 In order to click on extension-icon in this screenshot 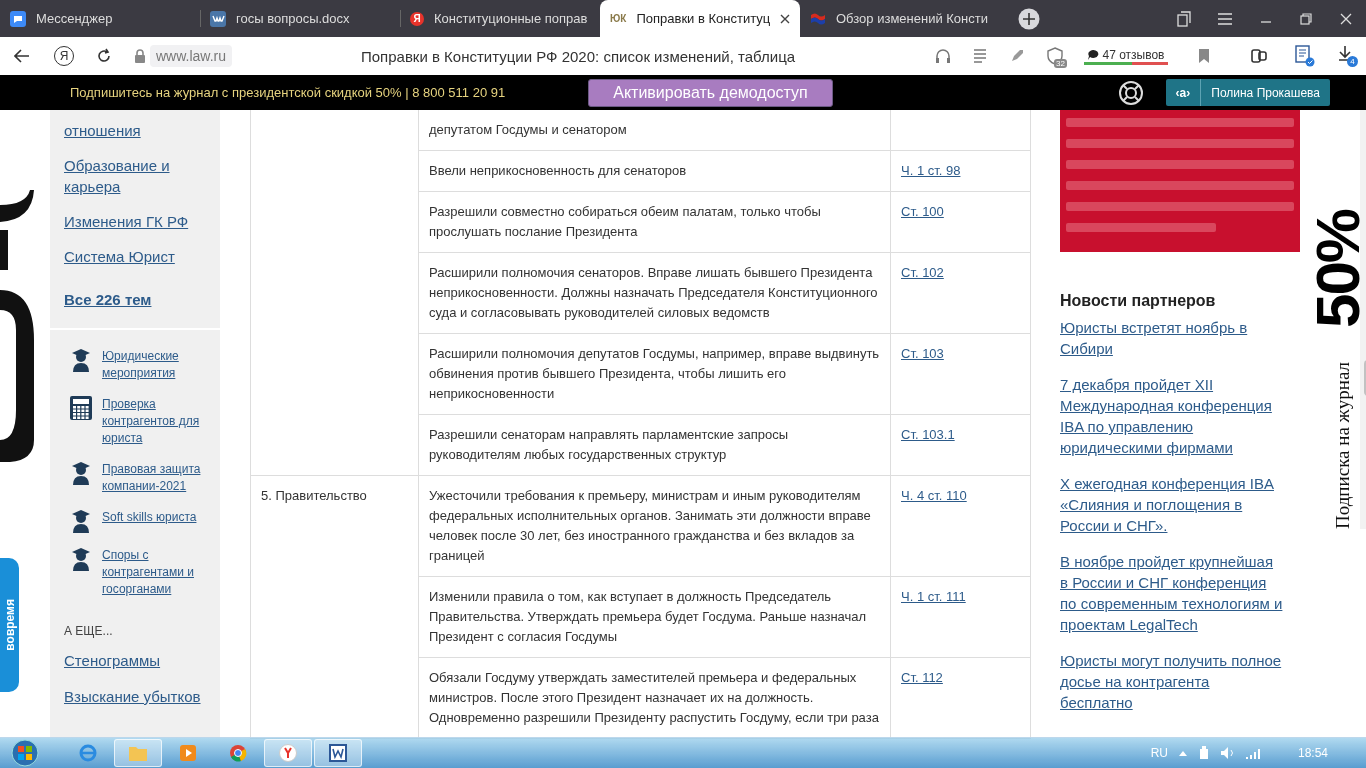, I will do `click(1259, 56)`.